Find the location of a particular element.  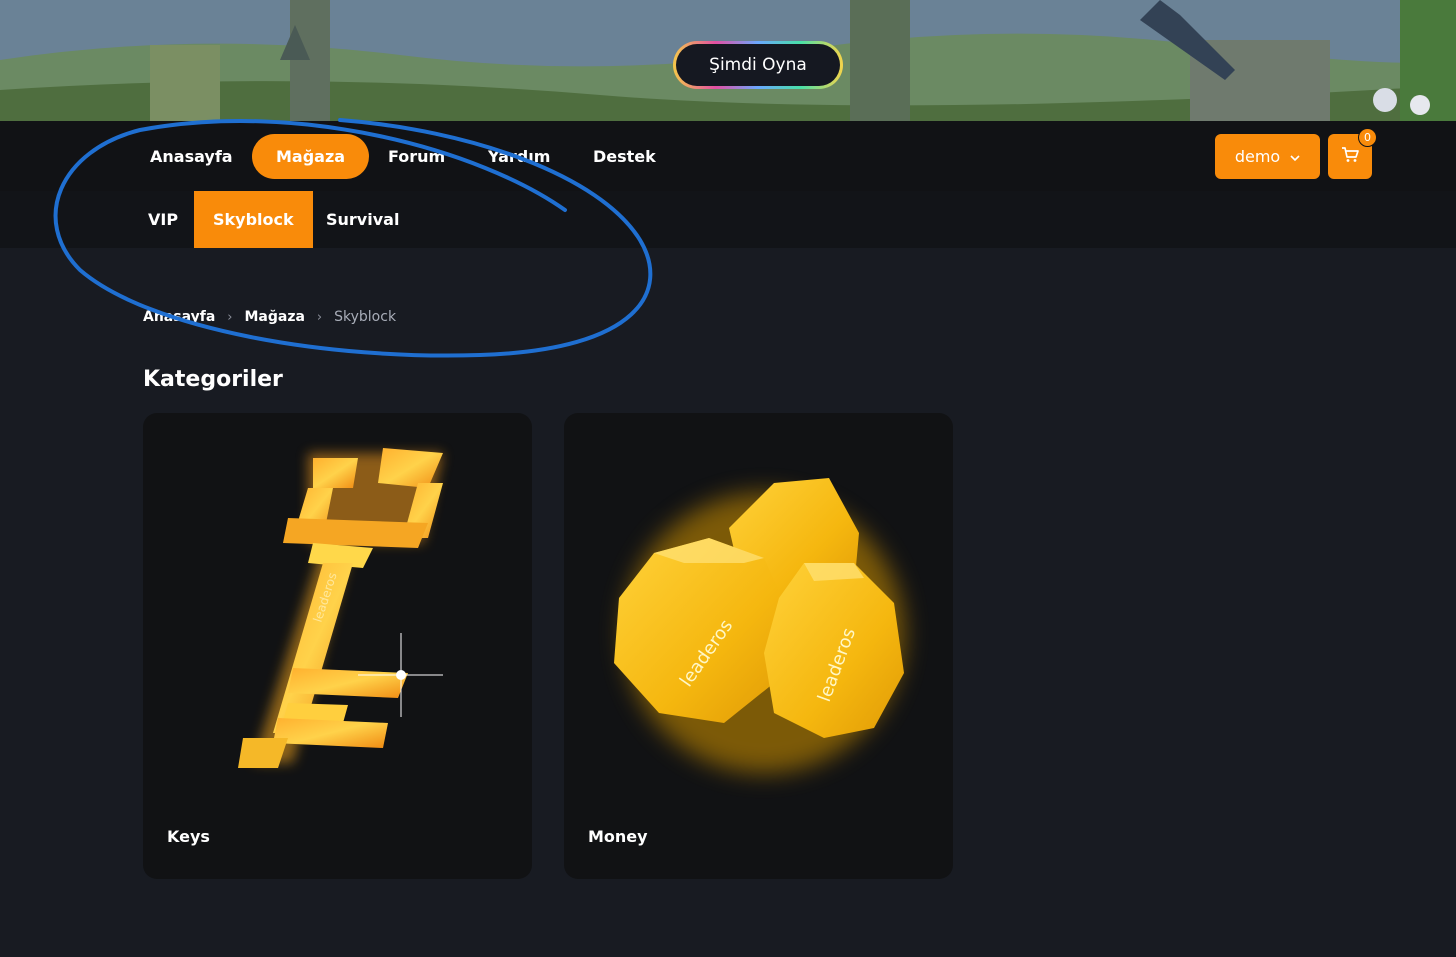

breadcrumb-anasayfa: Anasayfa is located at coordinates (179, 317).